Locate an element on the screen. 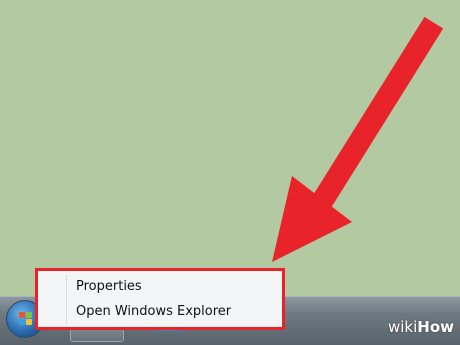 The image size is (460, 345). wikihow-watermark: wikiHow is located at coordinates (421, 327).